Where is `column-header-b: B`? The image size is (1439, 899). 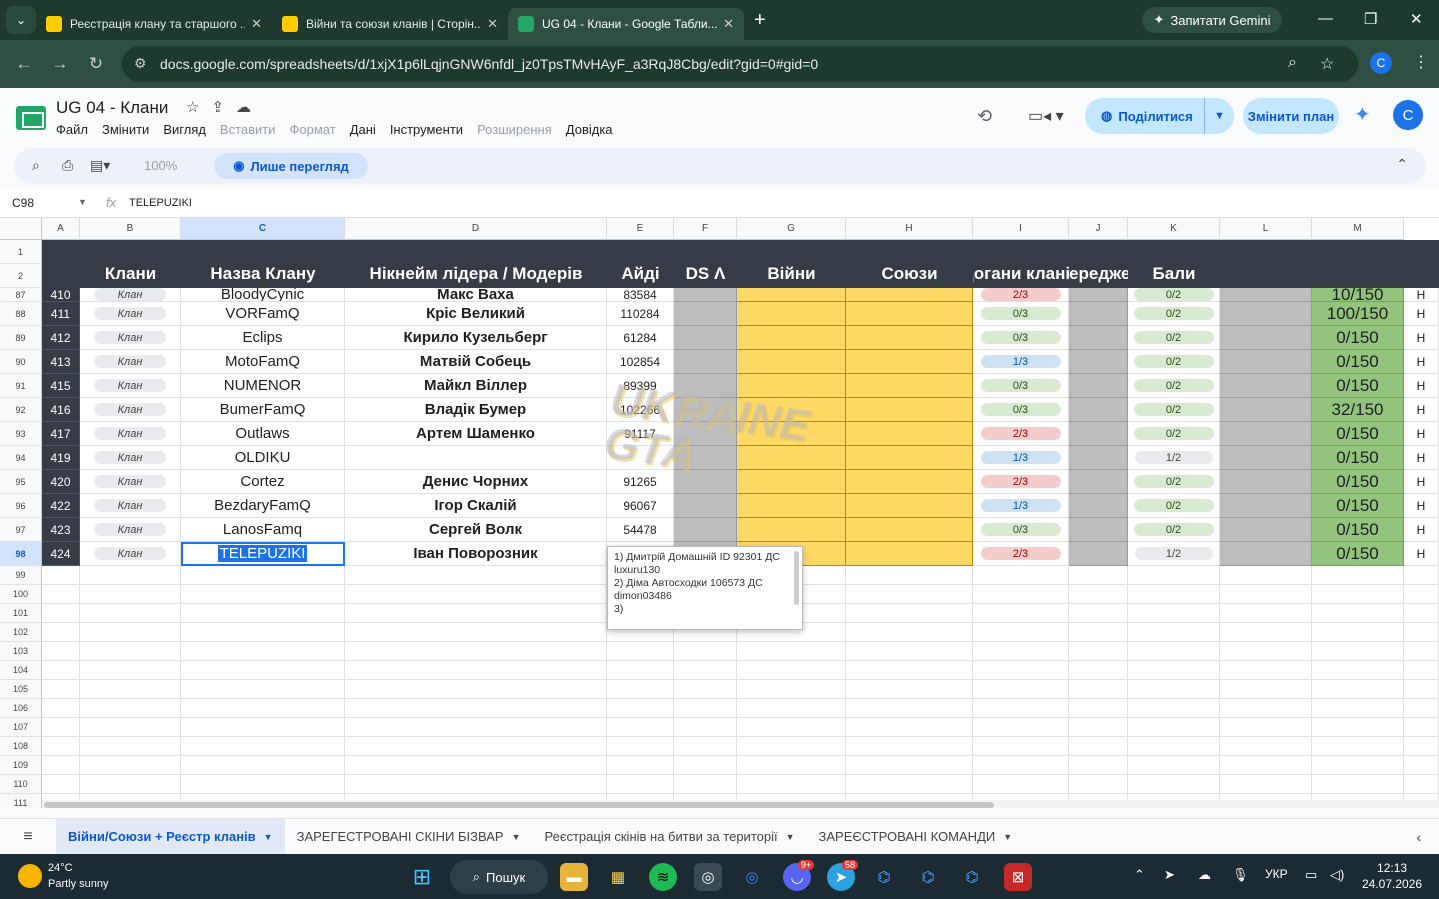
column-header-b: B is located at coordinates (130, 229).